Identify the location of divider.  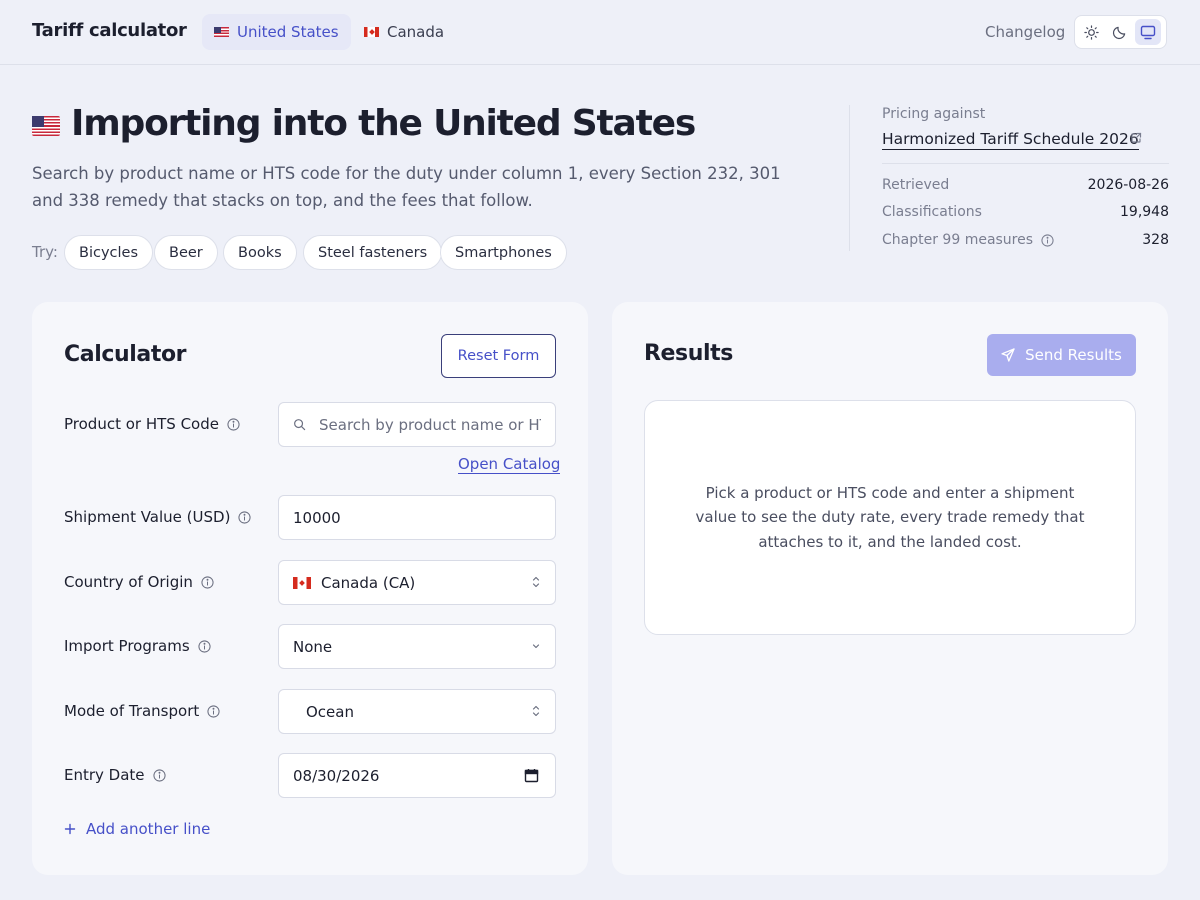
(1025, 163).